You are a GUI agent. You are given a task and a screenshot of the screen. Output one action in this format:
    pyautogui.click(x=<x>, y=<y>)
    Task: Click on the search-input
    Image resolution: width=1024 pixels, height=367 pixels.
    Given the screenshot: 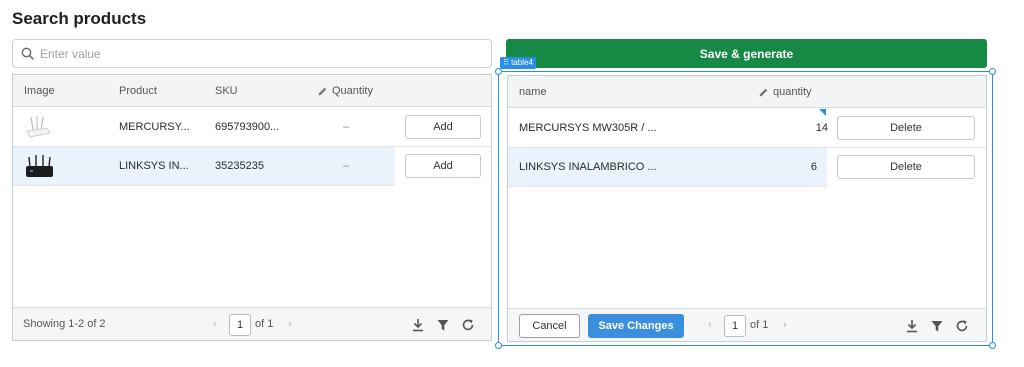 What is the action you would take?
    pyautogui.click(x=260, y=53)
    